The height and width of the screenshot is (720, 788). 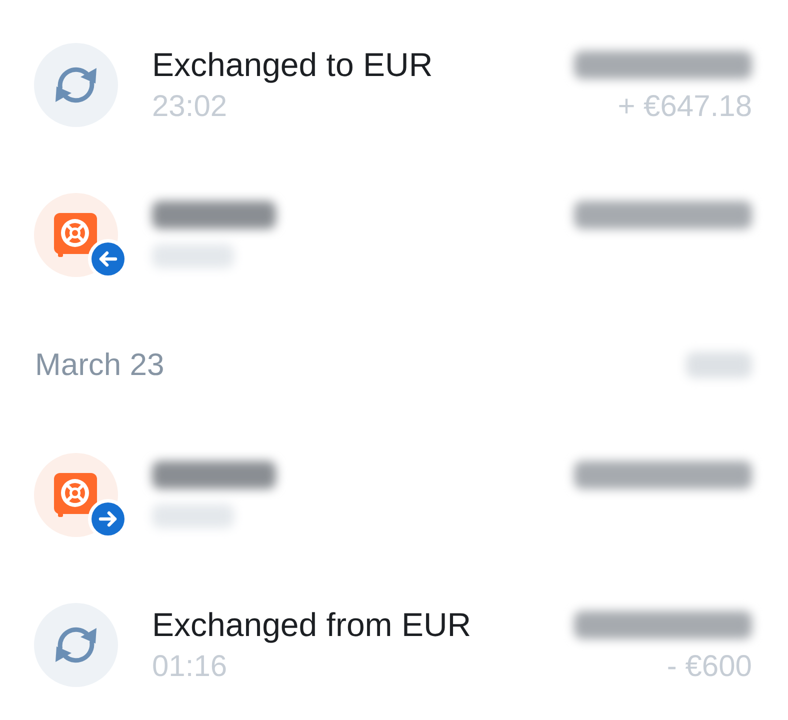 I want to click on converted-amount: + €647.18, so click(x=685, y=106).